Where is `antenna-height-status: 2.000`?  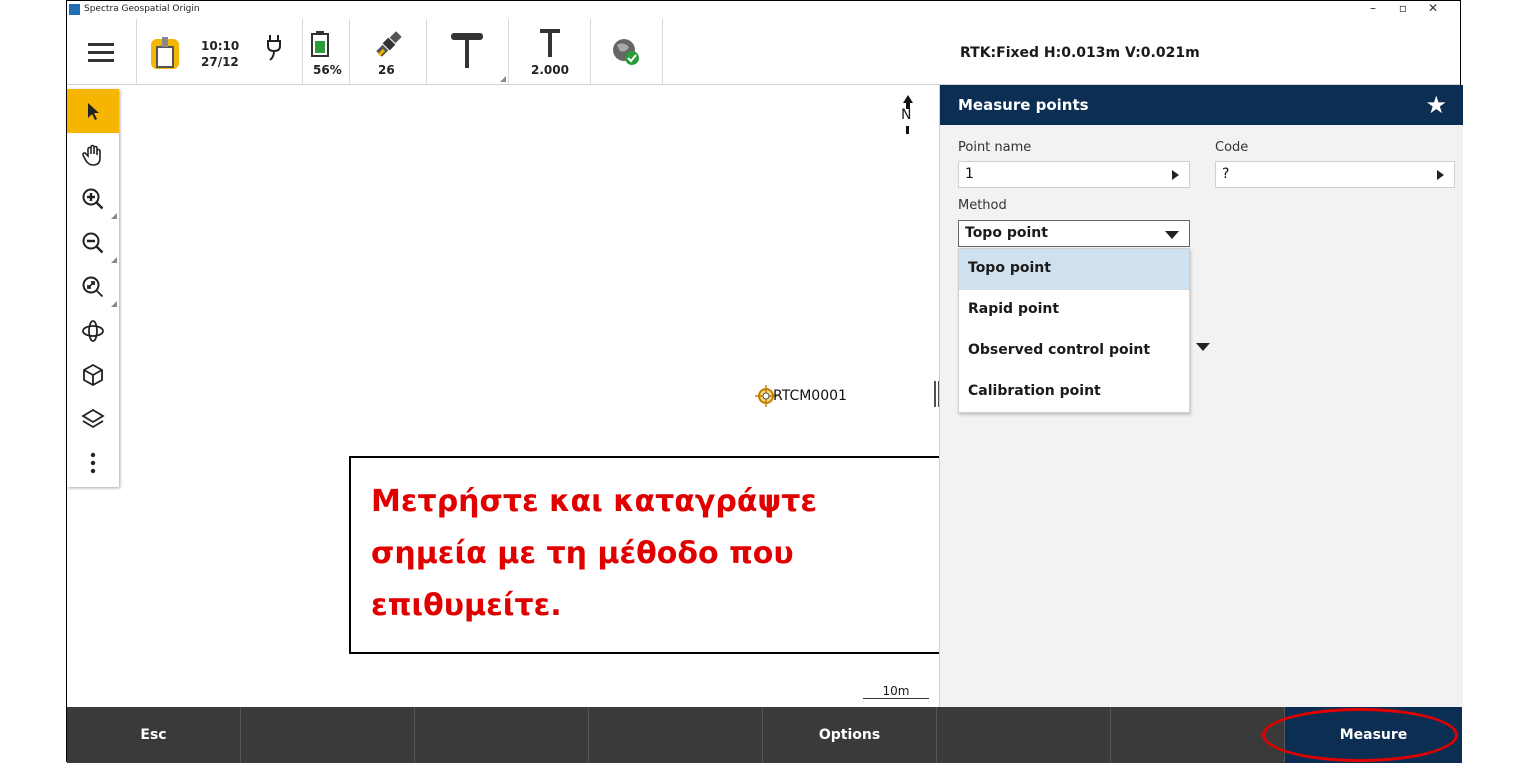
antenna-height-status: 2.000 is located at coordinates (550, 51).